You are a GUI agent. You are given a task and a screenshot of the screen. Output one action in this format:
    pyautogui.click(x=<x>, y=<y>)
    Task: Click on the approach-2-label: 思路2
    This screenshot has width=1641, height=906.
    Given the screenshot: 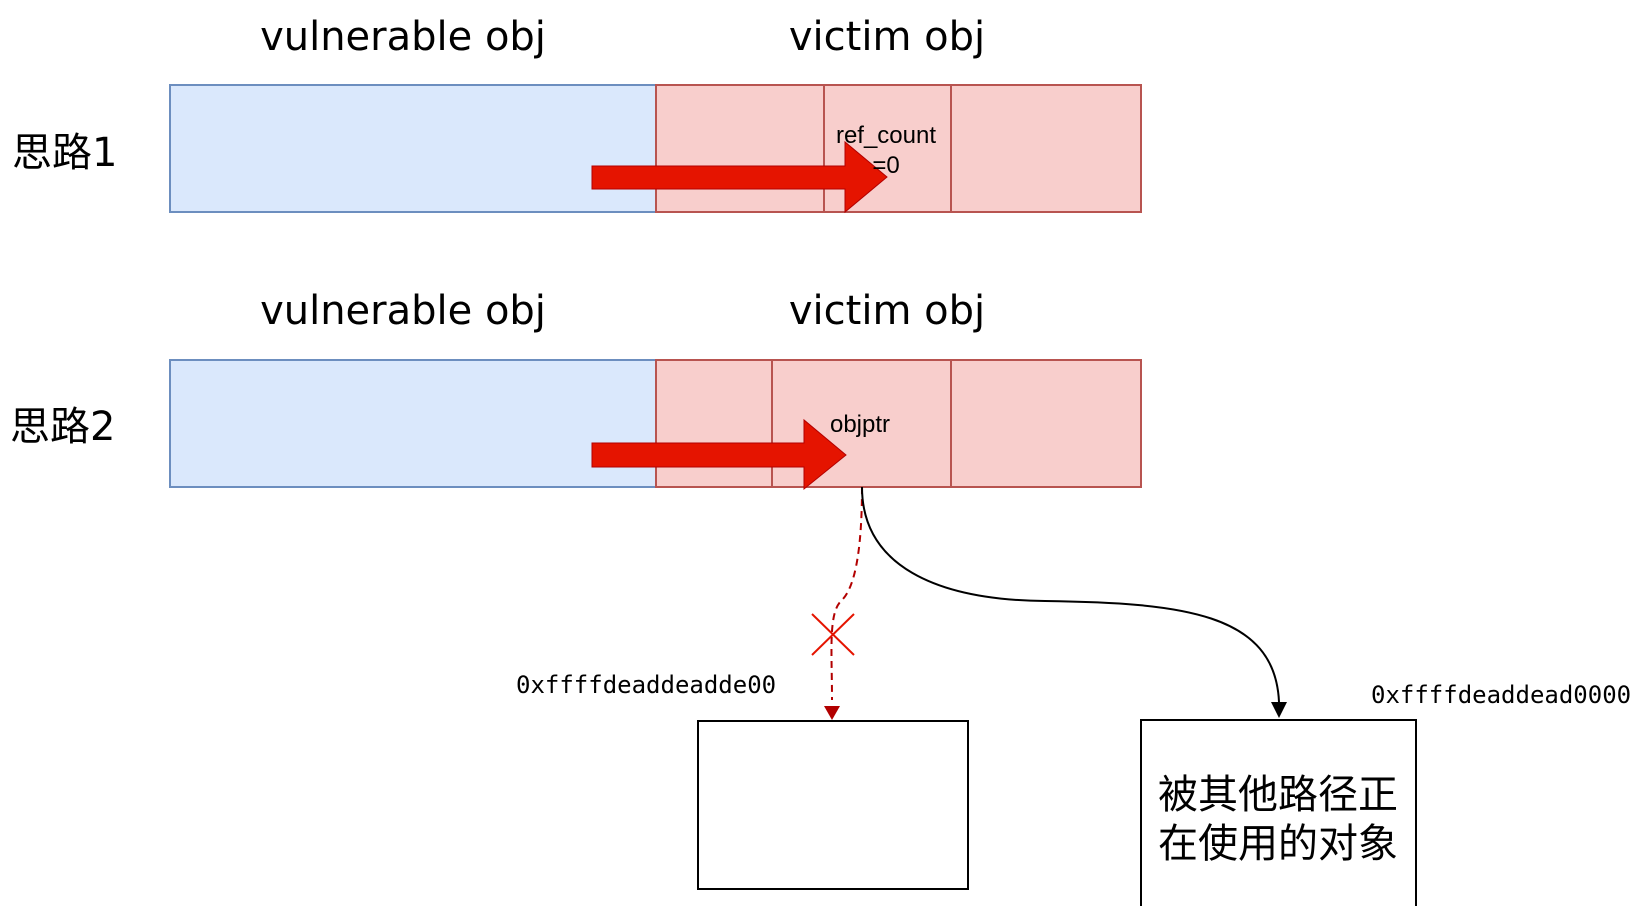 What is the action you would take?
    pyautogui.click(x=62, y=427)
    